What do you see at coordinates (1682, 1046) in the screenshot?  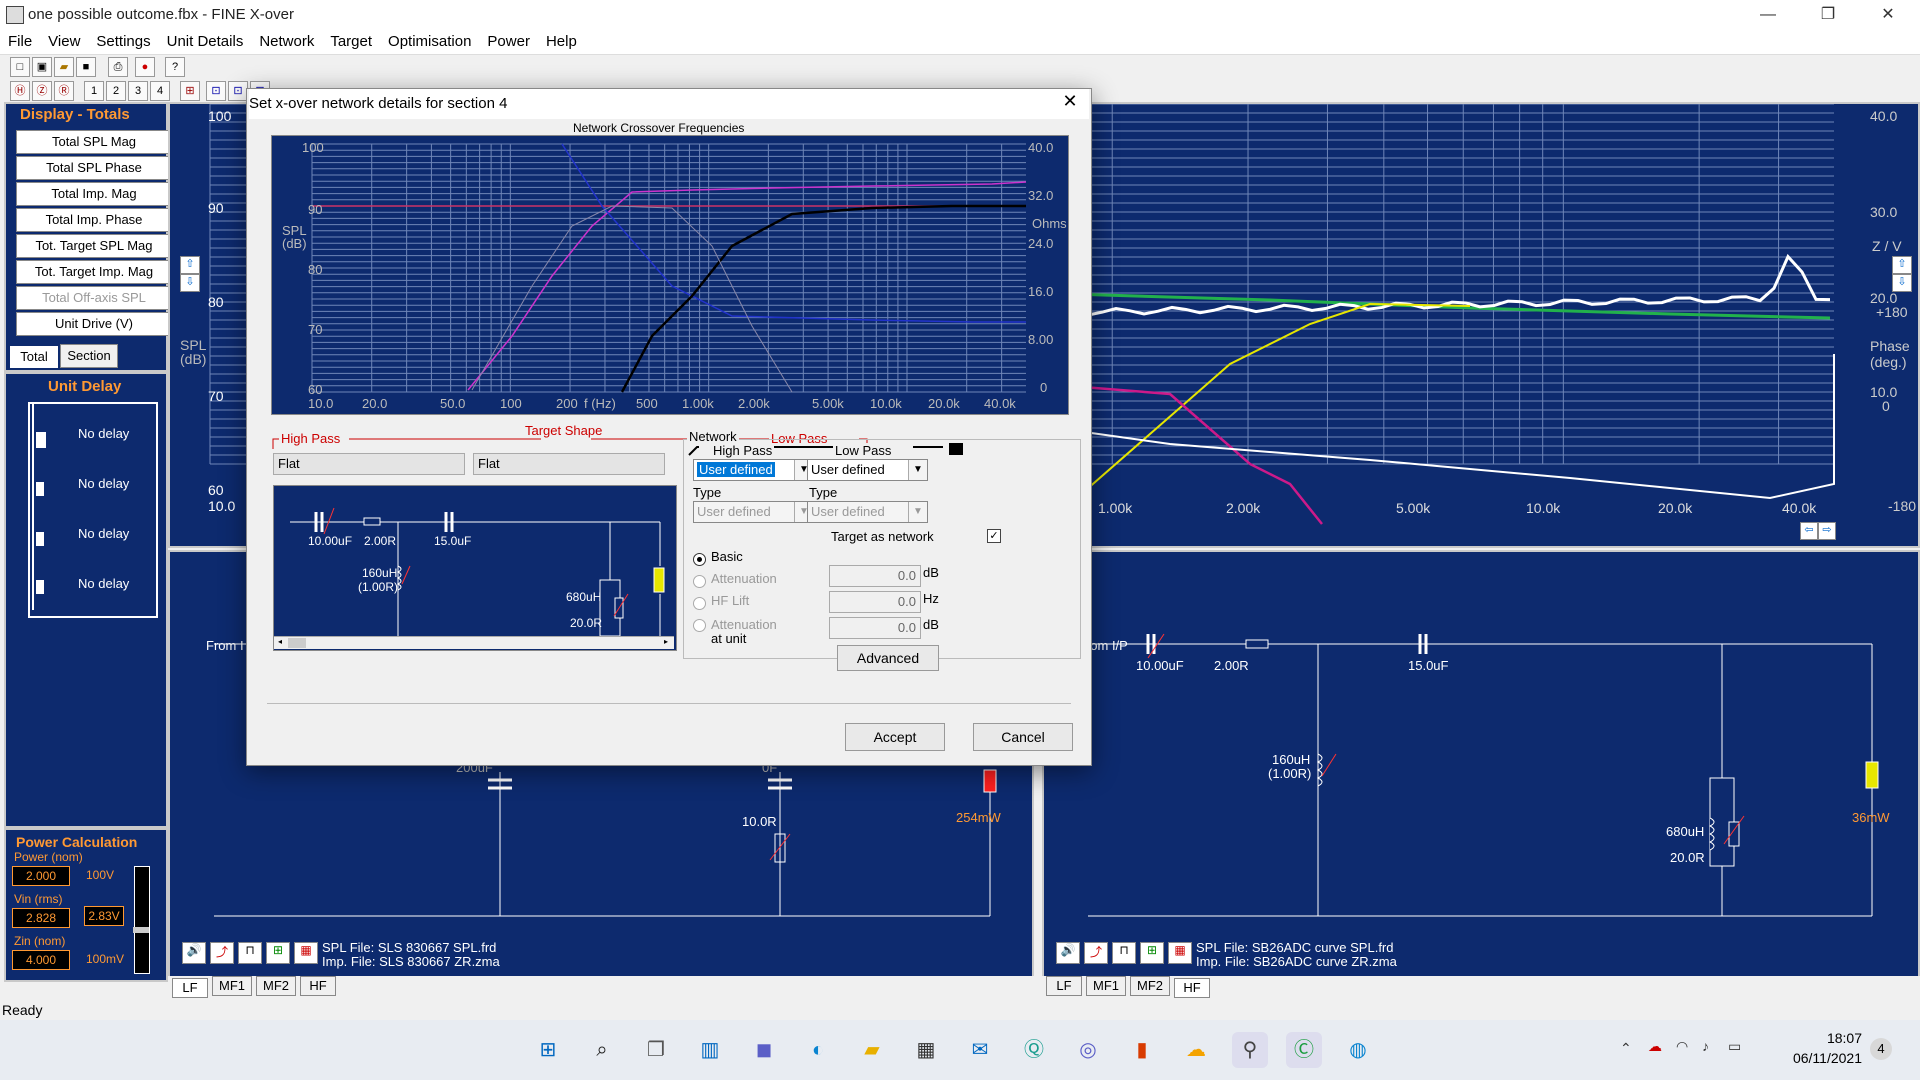 I see `wifi-icon: ◠` at bounding box center [1682, 1046].